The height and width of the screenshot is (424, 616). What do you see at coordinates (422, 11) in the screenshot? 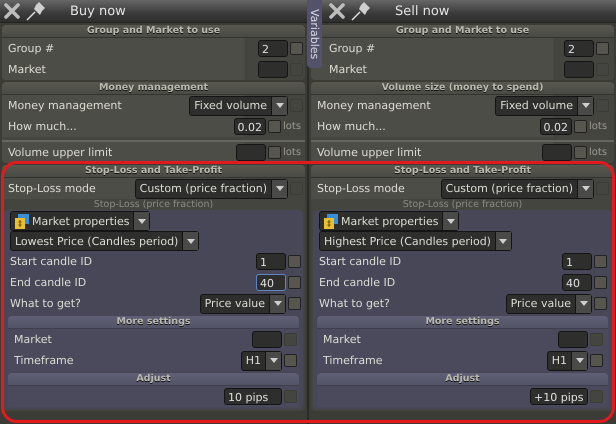
I see `window-title: Sell now` at bounding box center [422, 11].